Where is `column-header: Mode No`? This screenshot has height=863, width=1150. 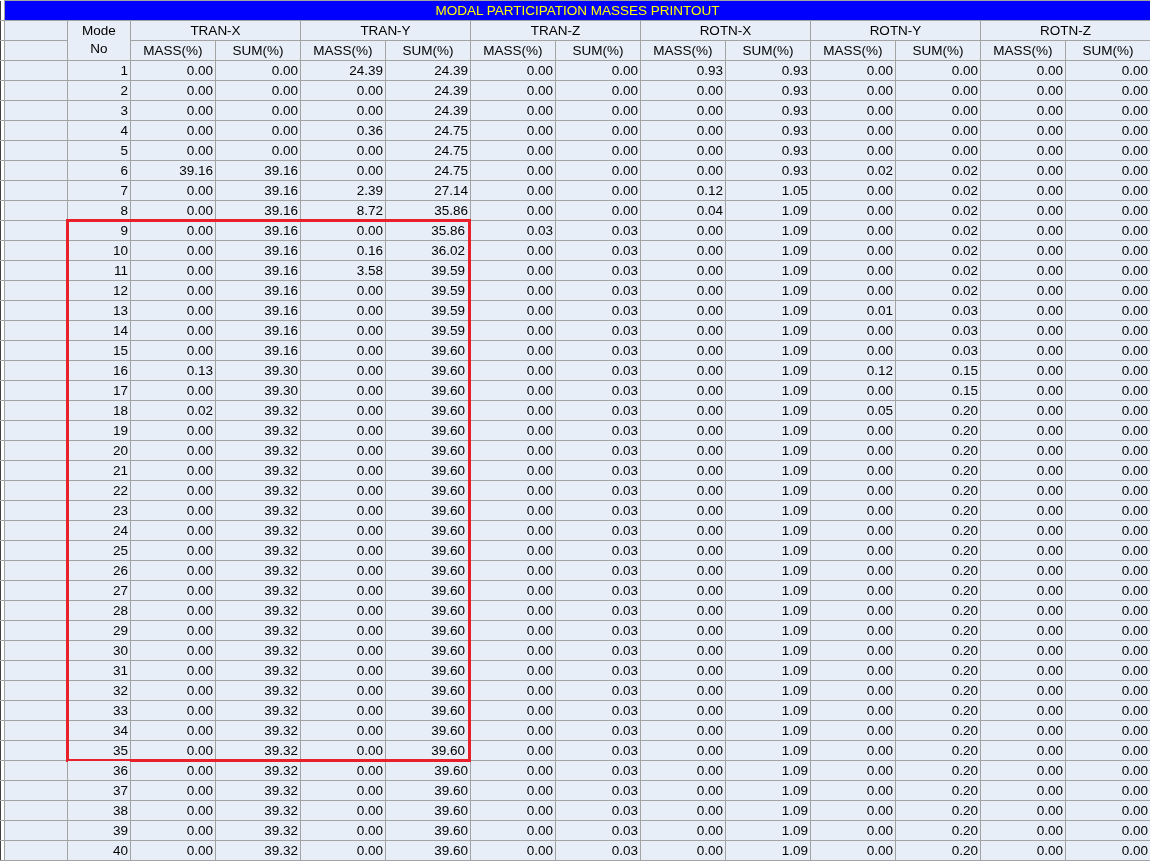 column-header: Mode No is located at coordinates (99, 40).